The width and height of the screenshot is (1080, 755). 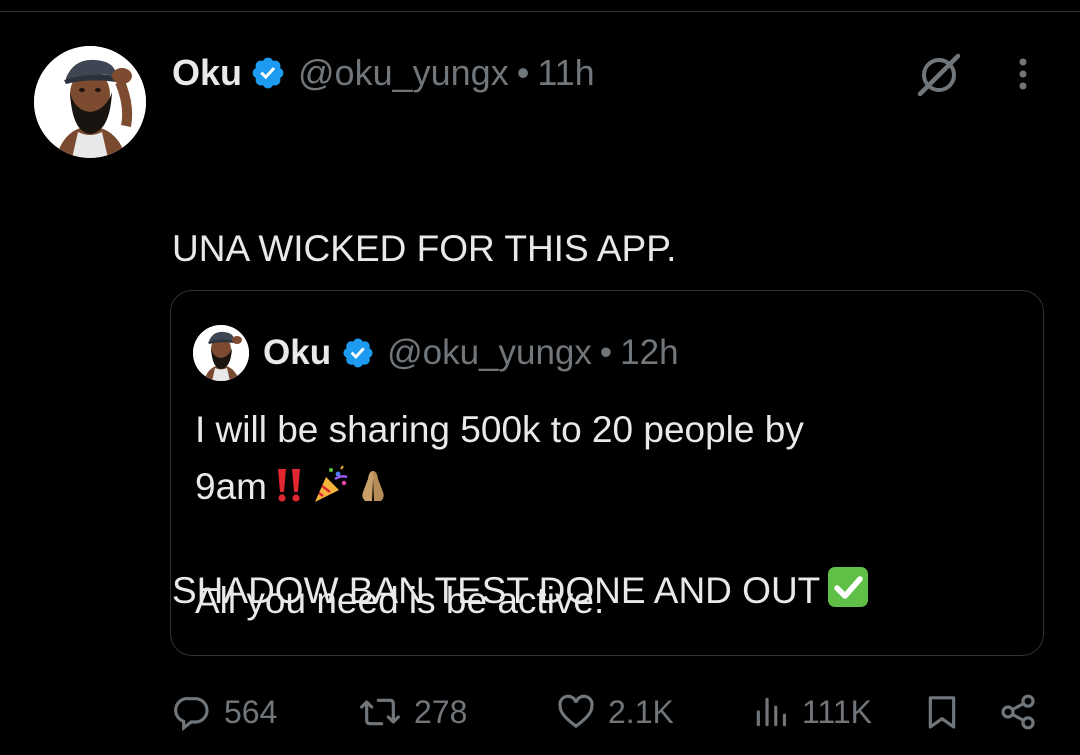 I want to click on bookmark-icon, so click(x=942, y=712).